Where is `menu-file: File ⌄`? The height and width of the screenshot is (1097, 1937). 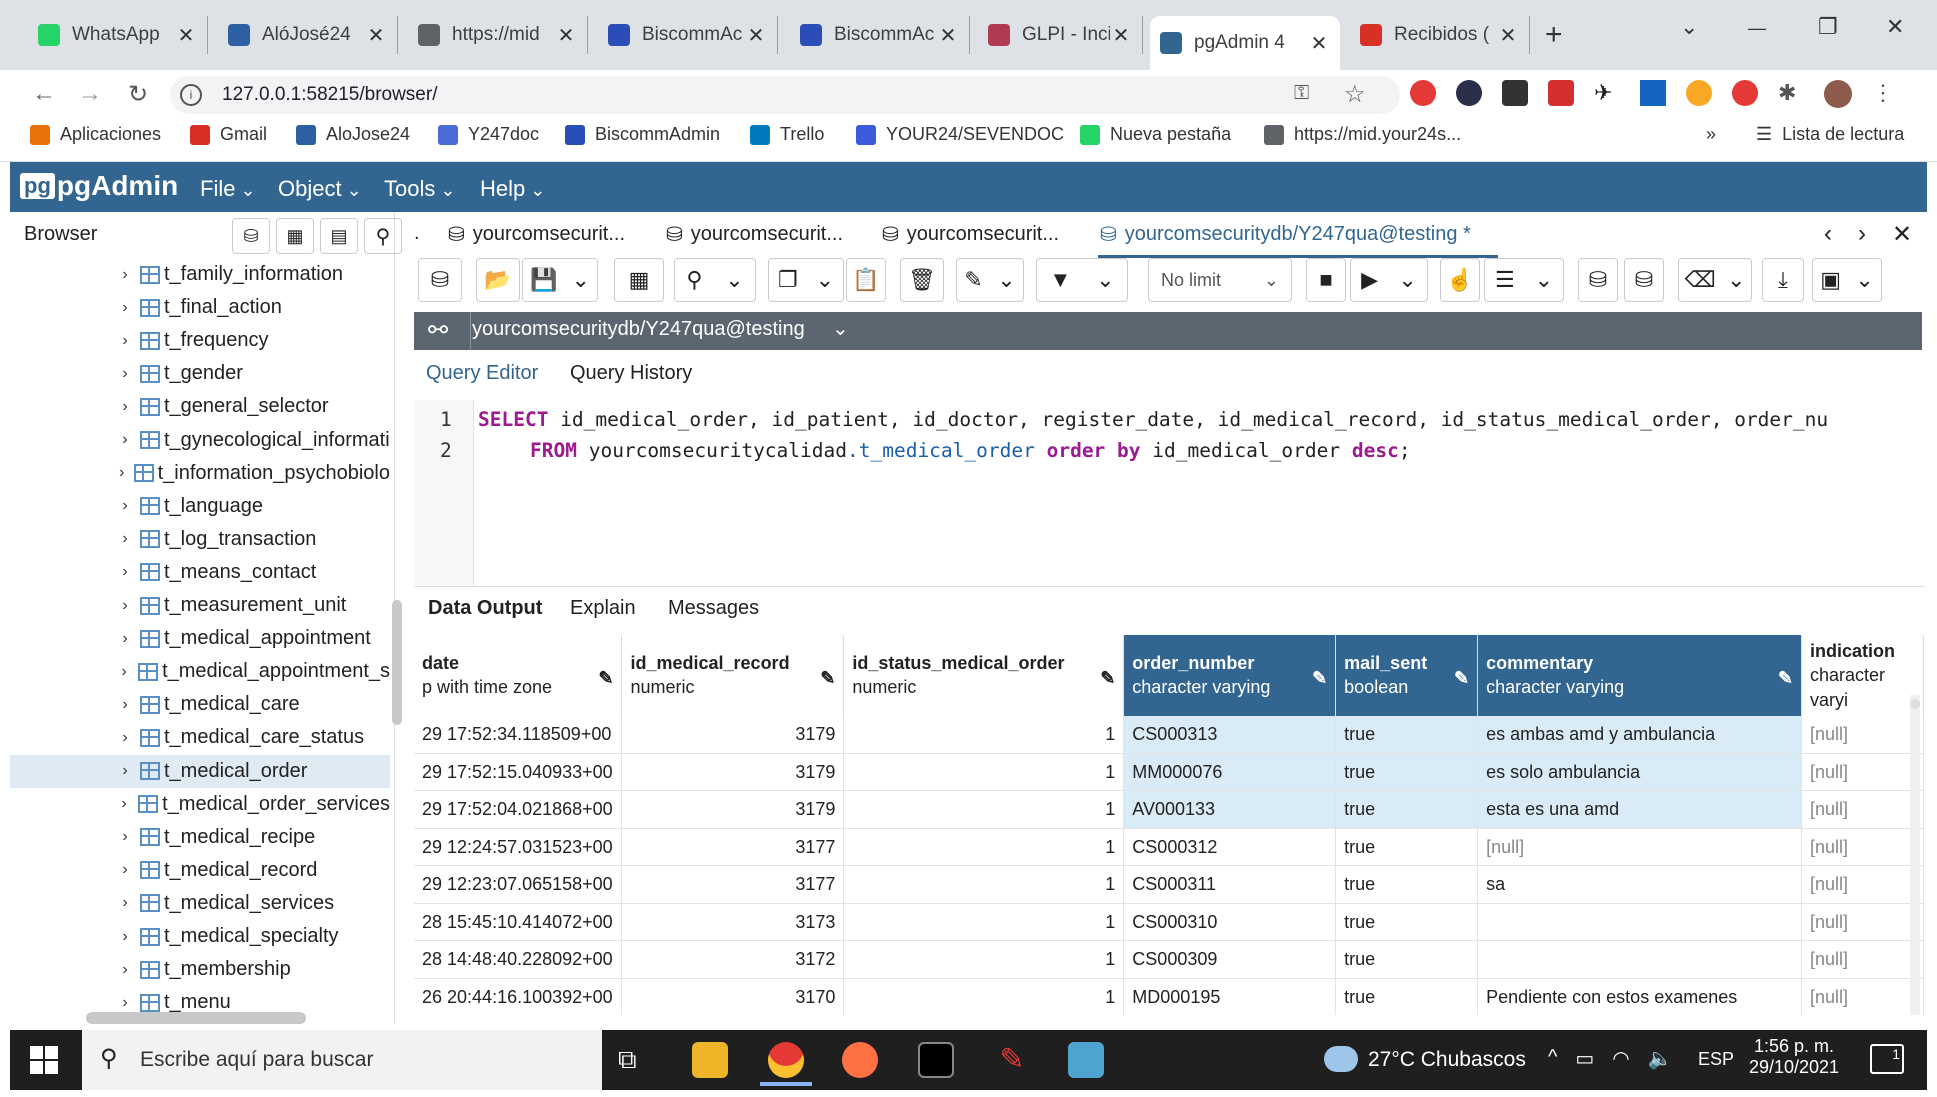 menu-file: File ⌄ is located at coordinates (228, 189).